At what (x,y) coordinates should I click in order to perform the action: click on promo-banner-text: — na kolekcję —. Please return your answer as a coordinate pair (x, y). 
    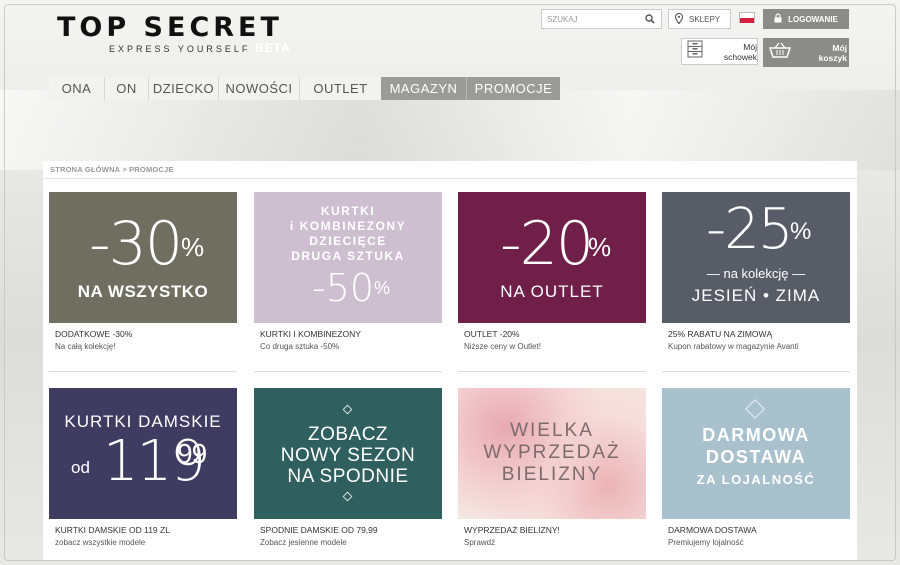
    Looking at the image, I should click on (756, 273).